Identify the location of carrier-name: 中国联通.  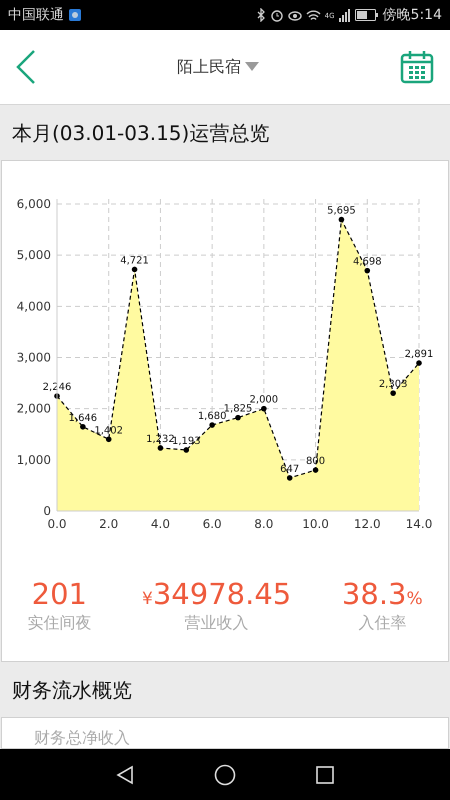
(36, 15).